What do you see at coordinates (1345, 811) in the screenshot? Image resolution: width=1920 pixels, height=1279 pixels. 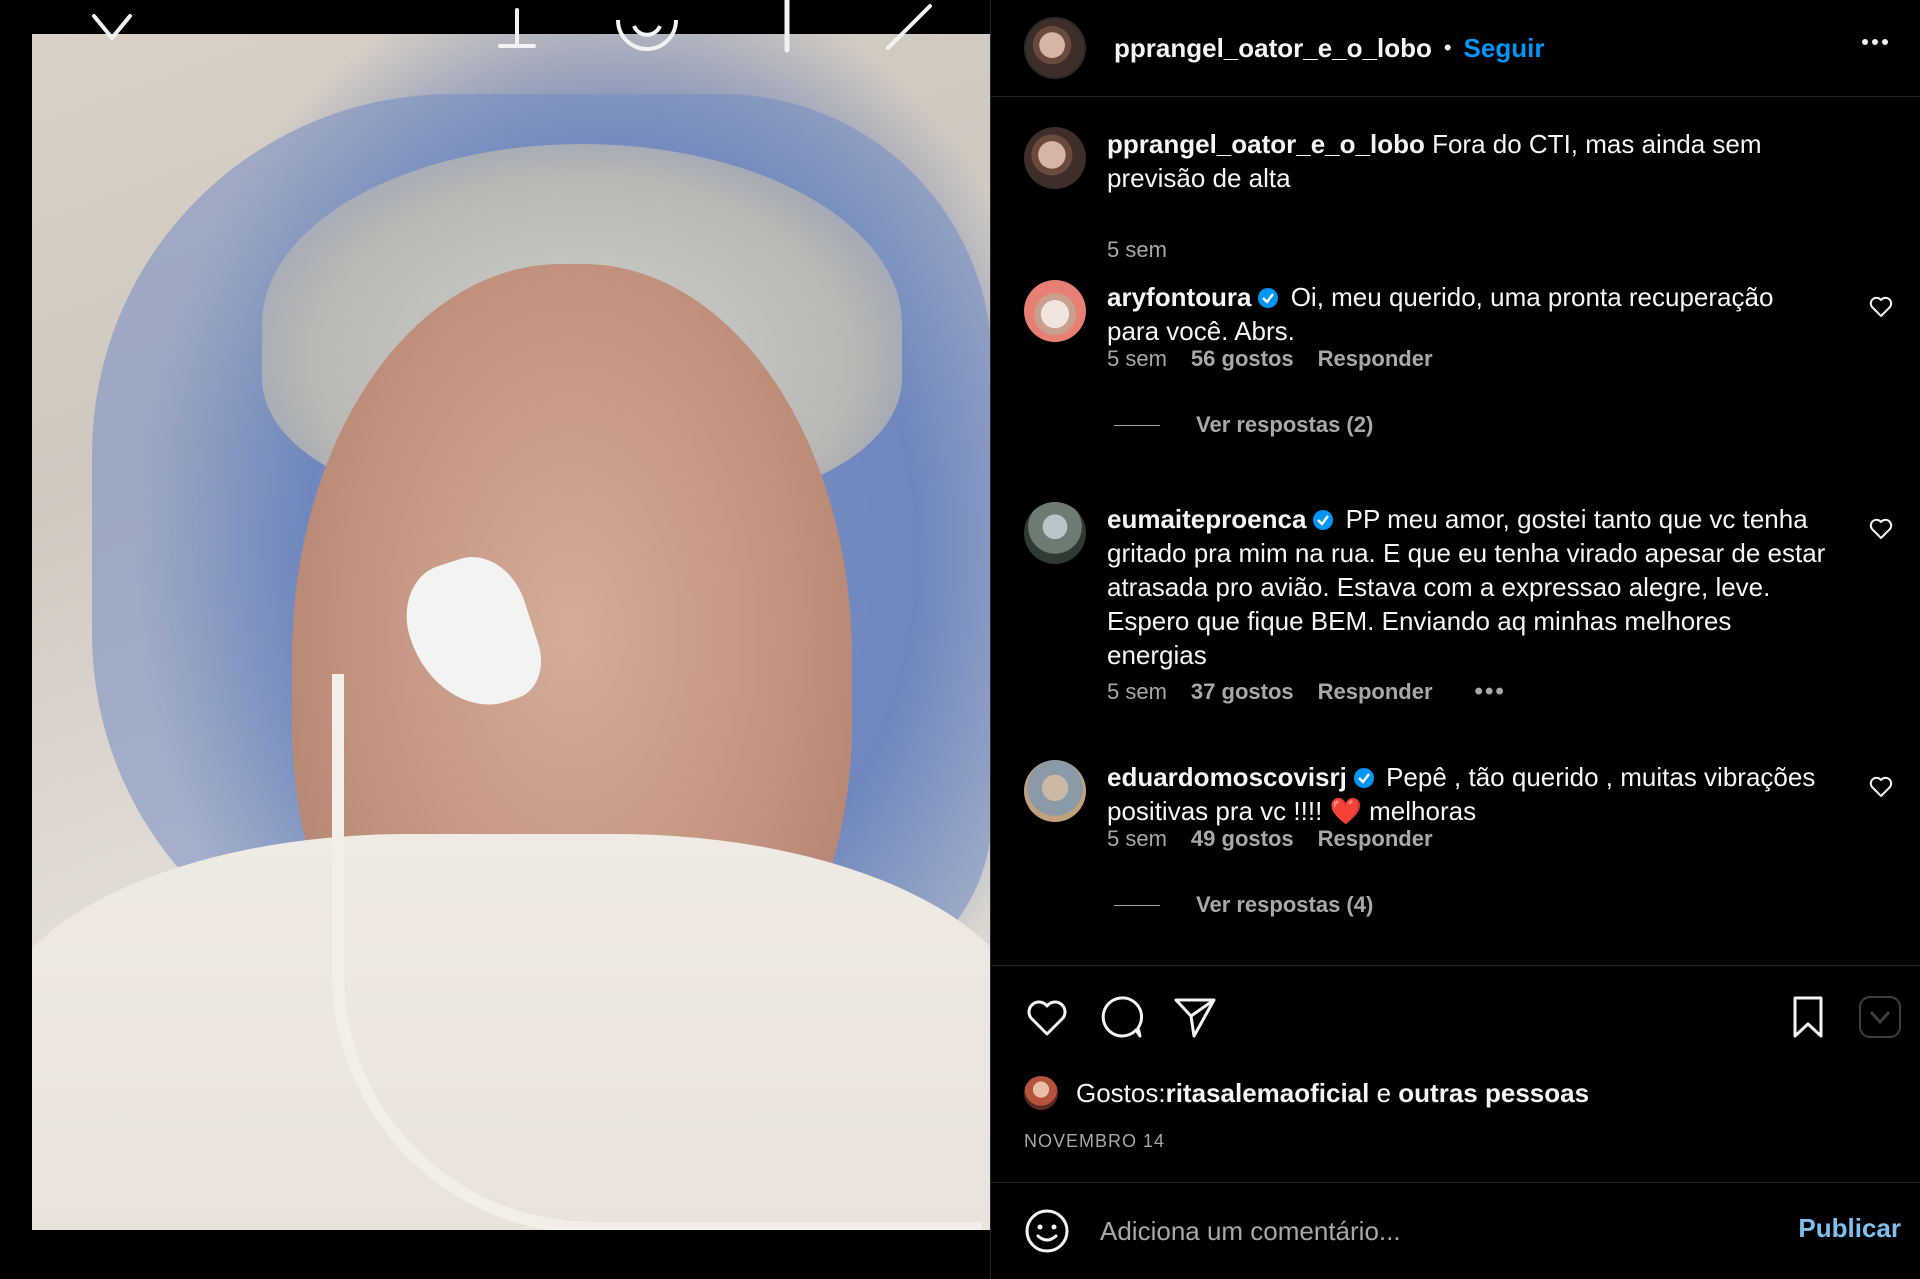 I see `red-heart-emoji: ❤️` at bounding box center [1345, 811].